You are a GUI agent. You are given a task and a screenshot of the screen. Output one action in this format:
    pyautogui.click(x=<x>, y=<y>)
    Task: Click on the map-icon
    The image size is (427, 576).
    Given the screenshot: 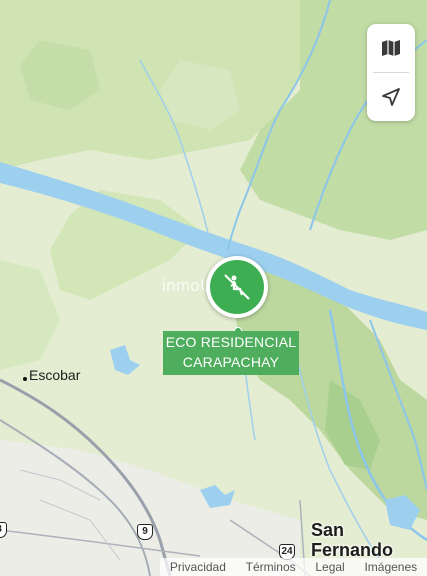 What is the action you would take?
    pyautogui.click(x=391, y=48)
    